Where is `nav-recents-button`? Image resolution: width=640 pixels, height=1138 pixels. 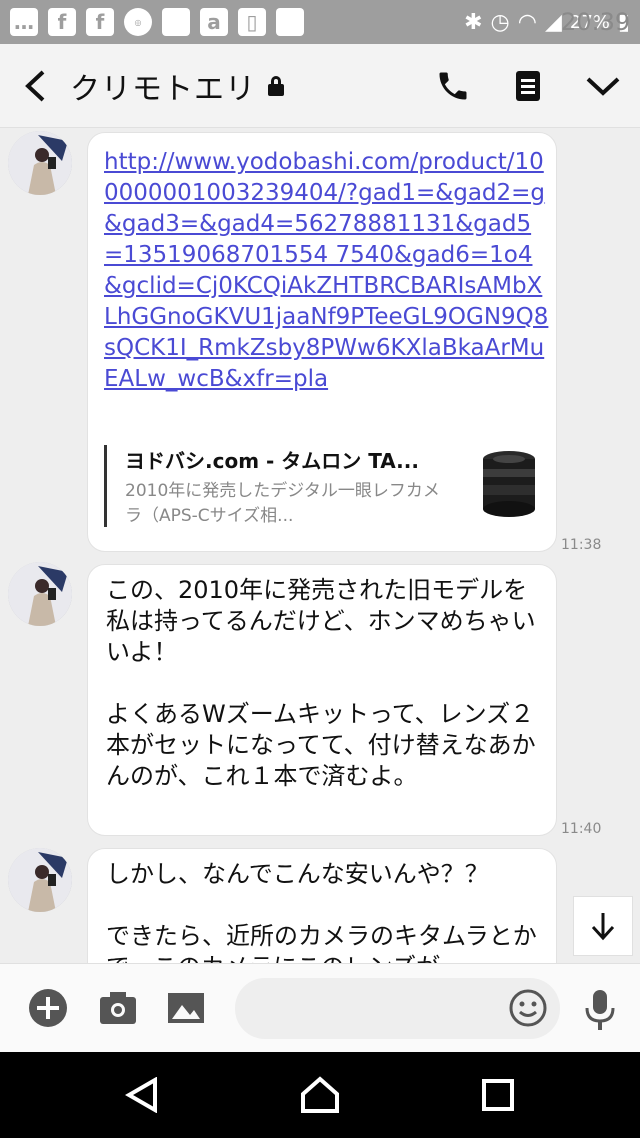
nav-recents-button is located at coordinates (498, 1095).